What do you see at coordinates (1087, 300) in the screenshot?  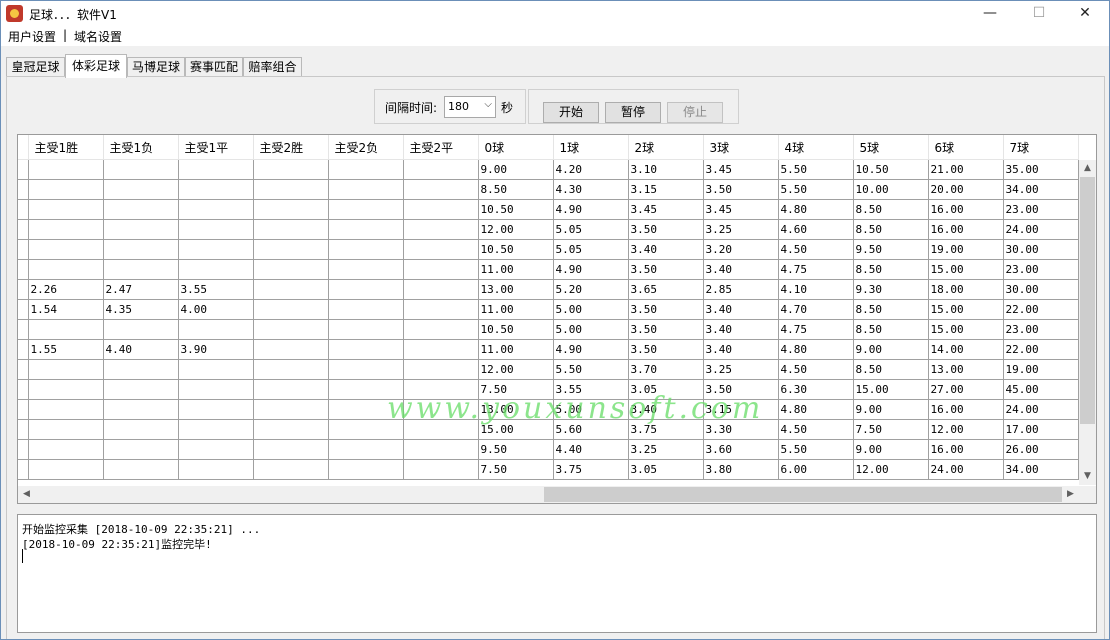 I see `vertical-scroll-thumb` at bounding box center [1087, 300].